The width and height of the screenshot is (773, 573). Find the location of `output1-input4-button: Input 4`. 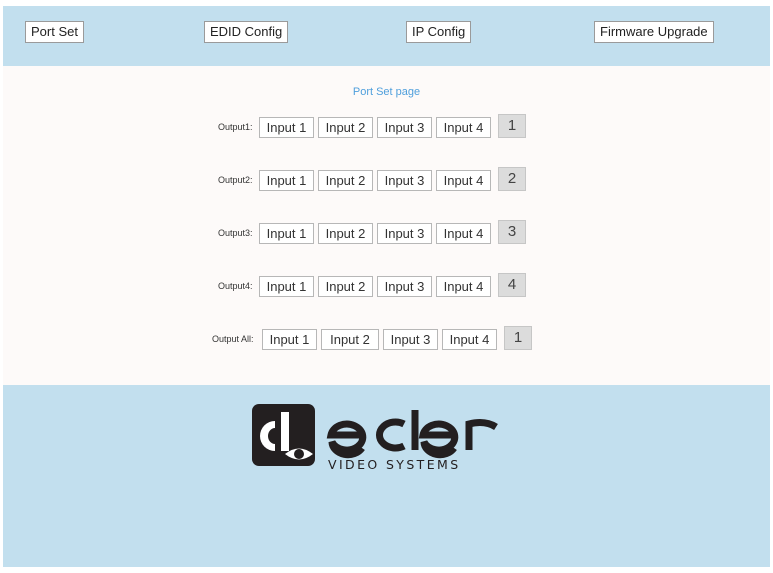

output1-input4-button: Input 4 is located at coordinates (463, 127).